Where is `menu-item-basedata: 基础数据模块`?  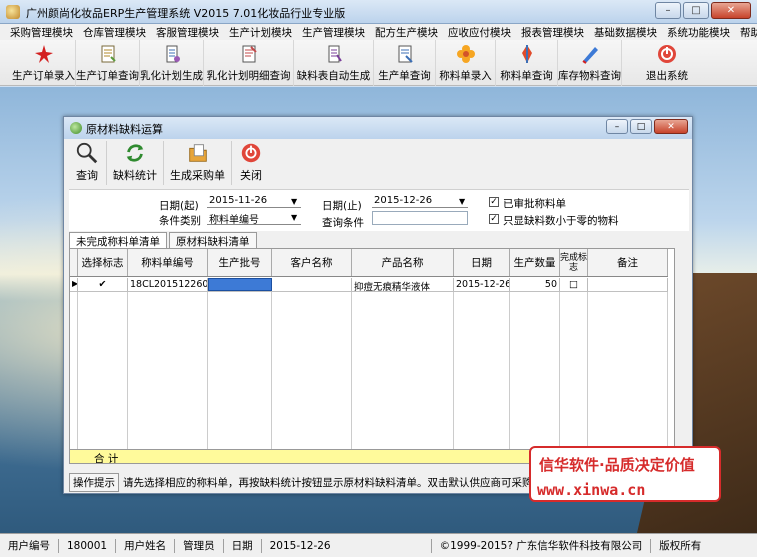 menu-item-basedata: 基础数据模块 is located at coordinates (625, 32).